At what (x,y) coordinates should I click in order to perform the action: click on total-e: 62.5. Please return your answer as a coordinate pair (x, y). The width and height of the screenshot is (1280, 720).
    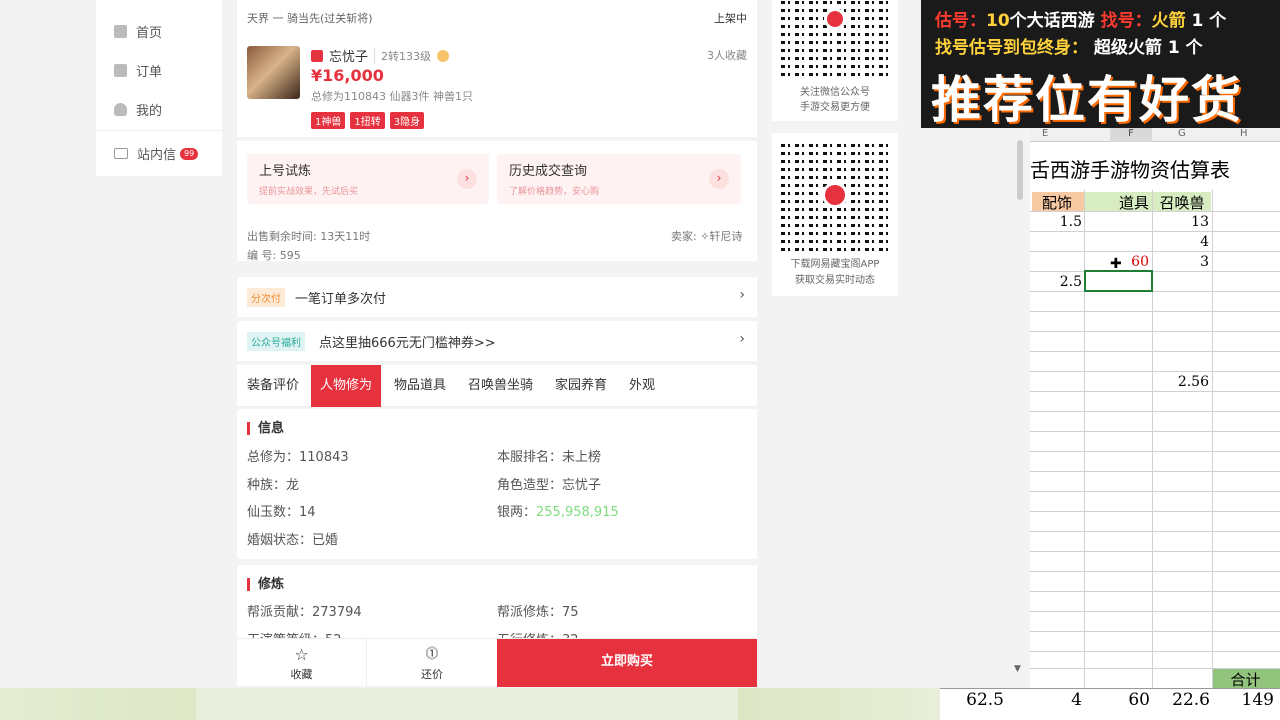
    Looking at the image, I should click on (972, 700).